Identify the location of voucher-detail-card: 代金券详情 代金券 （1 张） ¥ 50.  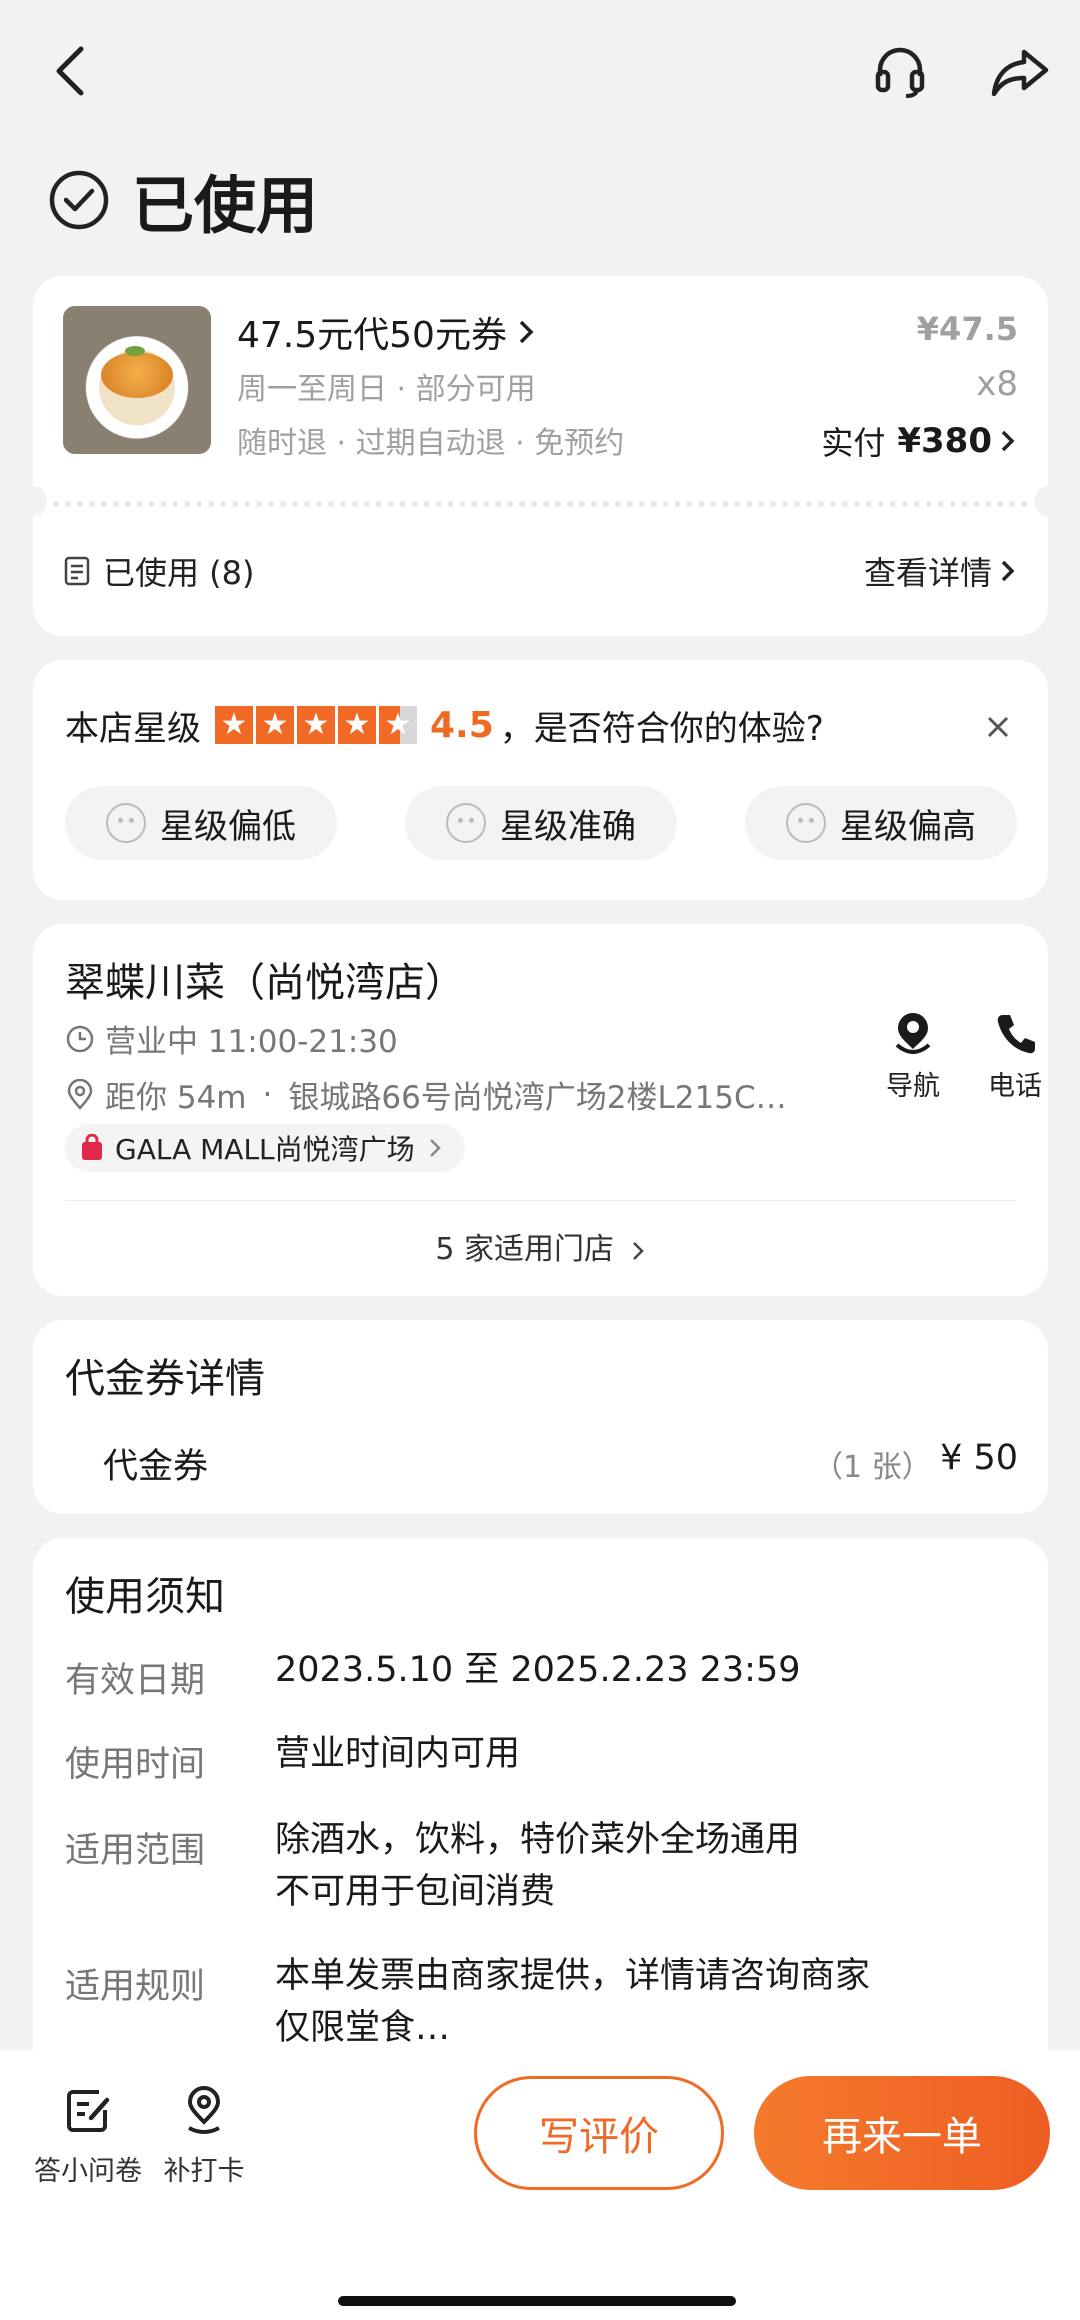
(540, 1417).